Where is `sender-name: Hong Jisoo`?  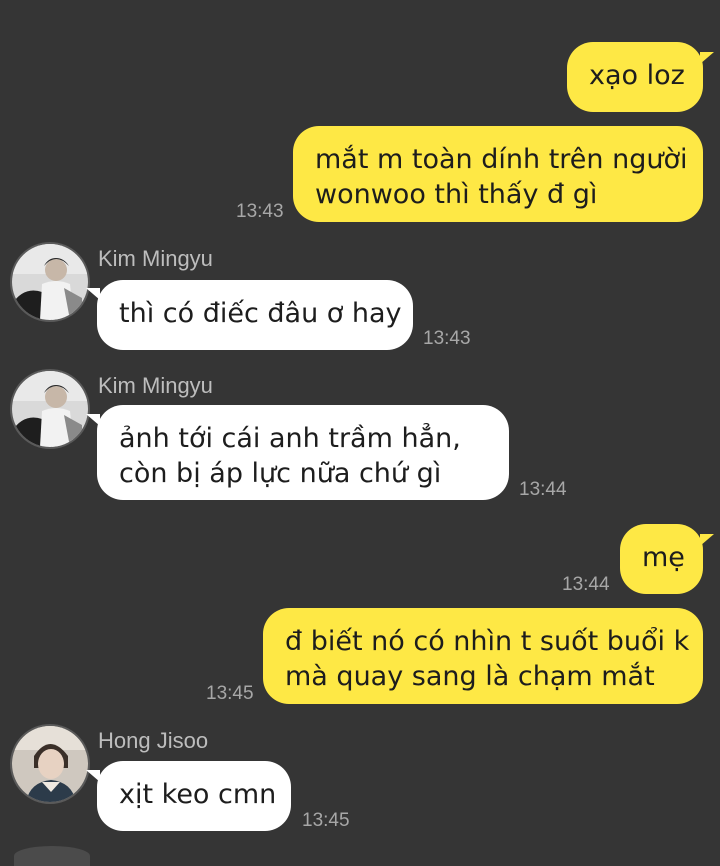
sender-name: Hong Jisoo is located at coordinates (153, 740).